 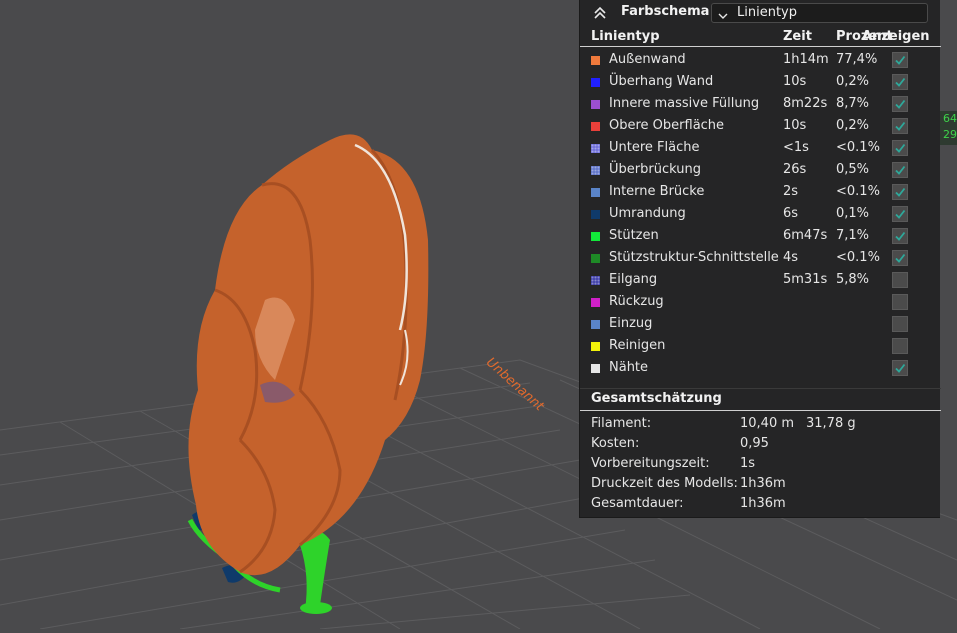 What do you see at coordinates (615, 443) in the screenshot?
I see `summary-label: Kosten:` at bounding box center [615, 443].